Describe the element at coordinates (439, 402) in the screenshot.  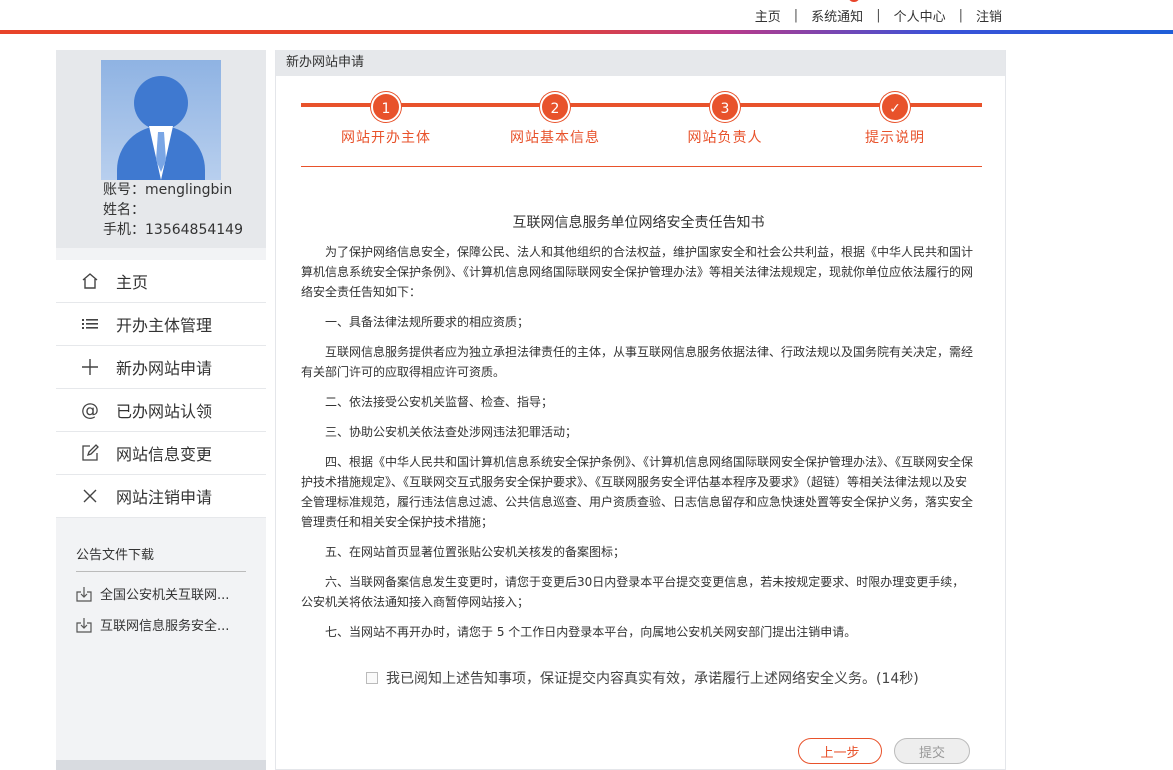
I see `notice-paragraph: 二、依法接受公安机关监督、检查、指导；` at that location.